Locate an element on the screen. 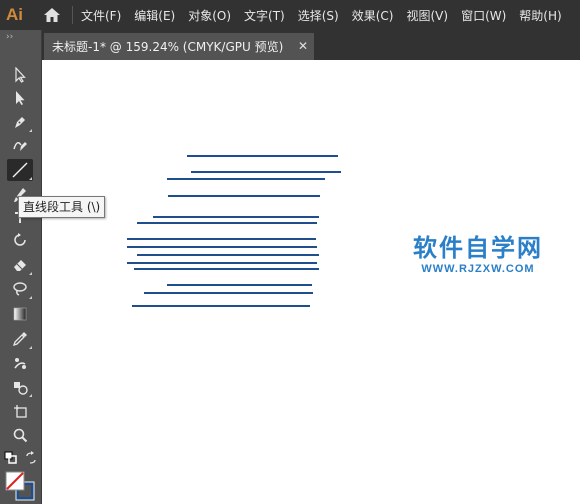 The width and height of the screenshot is (580, 504). menu-help: 帮助(H) is located at coordinates (540, 15).